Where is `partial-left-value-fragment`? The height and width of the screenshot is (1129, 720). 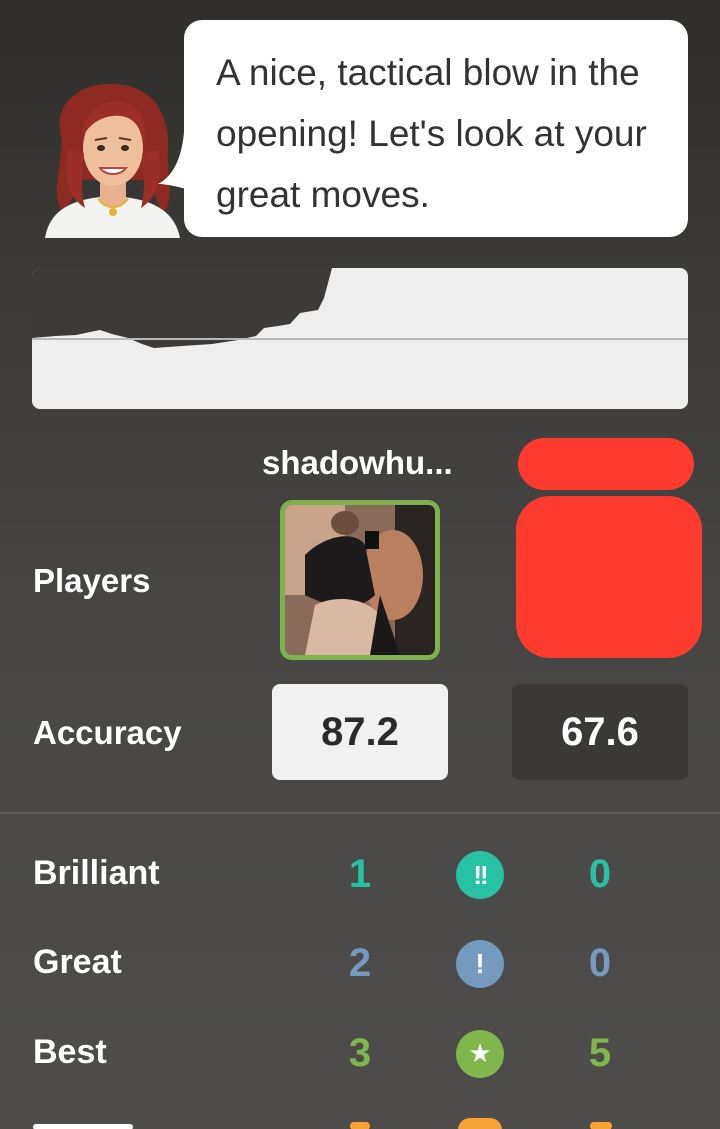
partial-left-value-fragment is located at coordinates (360, 1125).